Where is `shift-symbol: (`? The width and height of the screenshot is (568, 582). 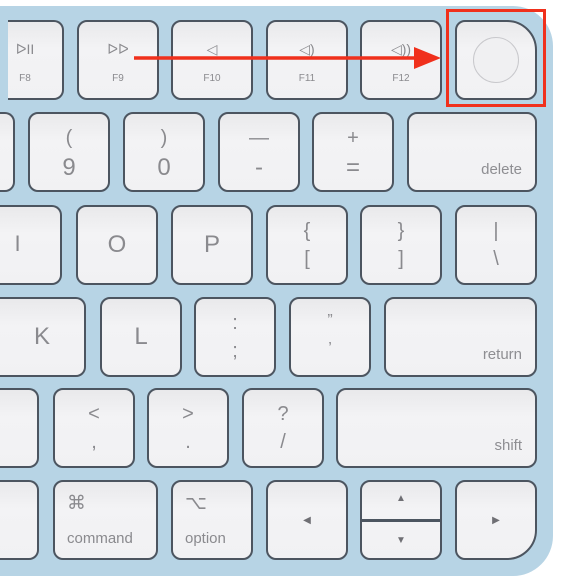 shift-symbol: ( is located at coordinates (69, 138).